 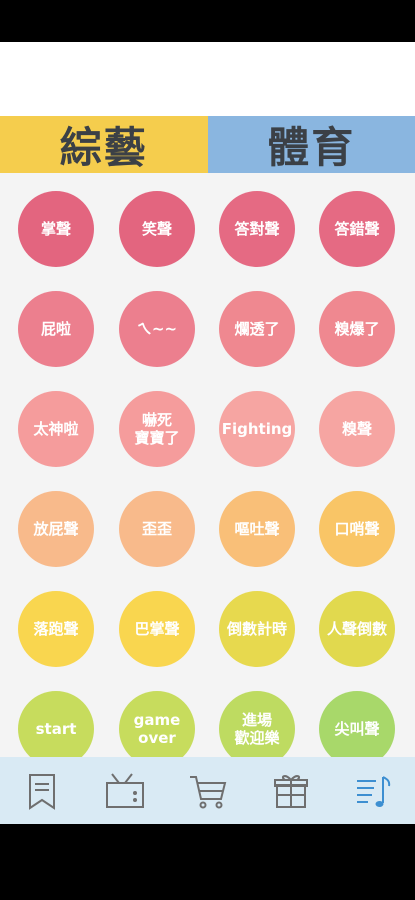 I want to click on sound-button: game over, so click(x=157, y=724).